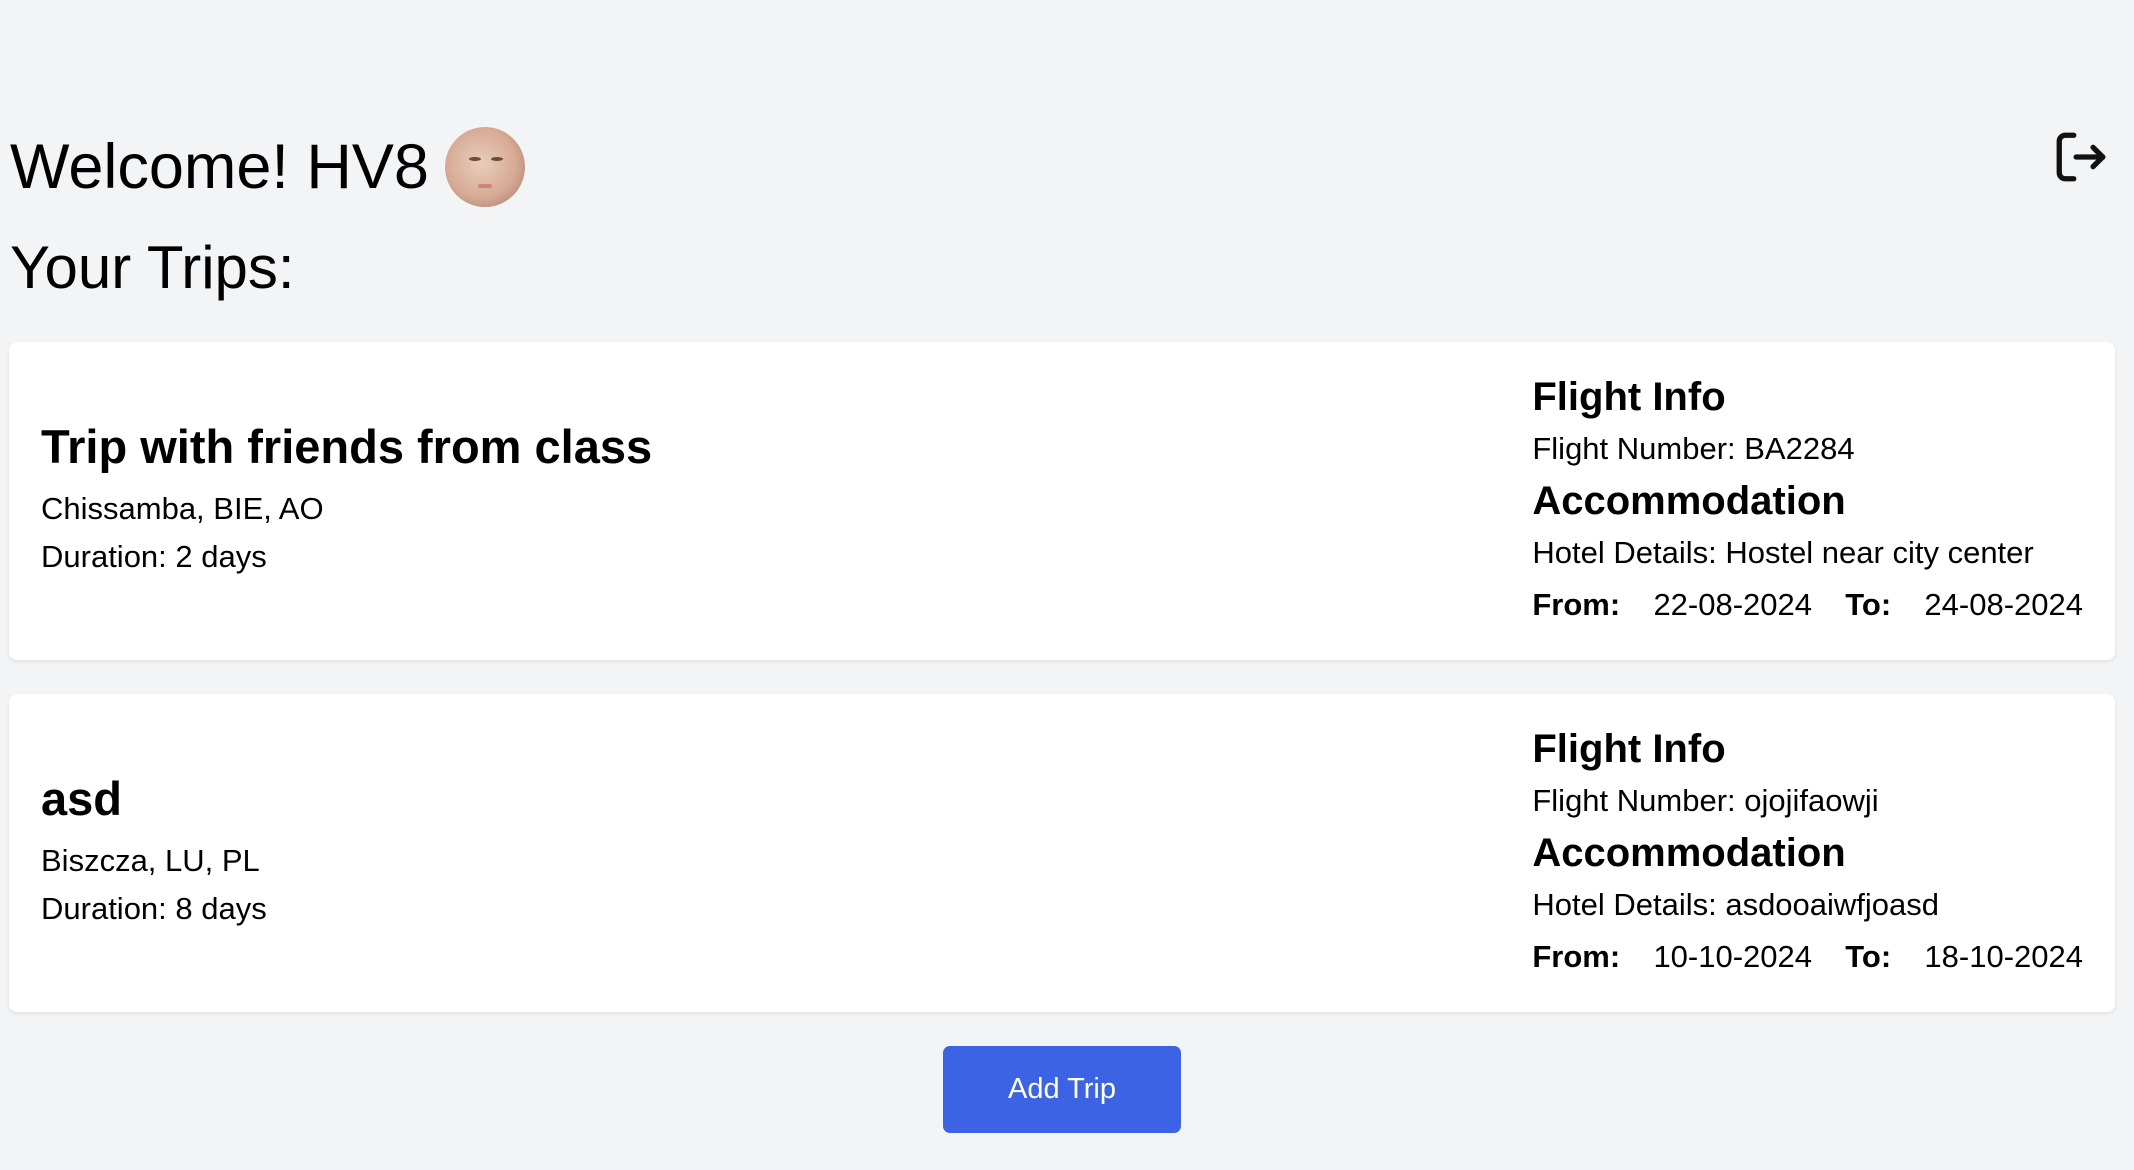 This screenshot has width=2134, height=1170. I want to click on avatar-left-eye, so click(474, 159).